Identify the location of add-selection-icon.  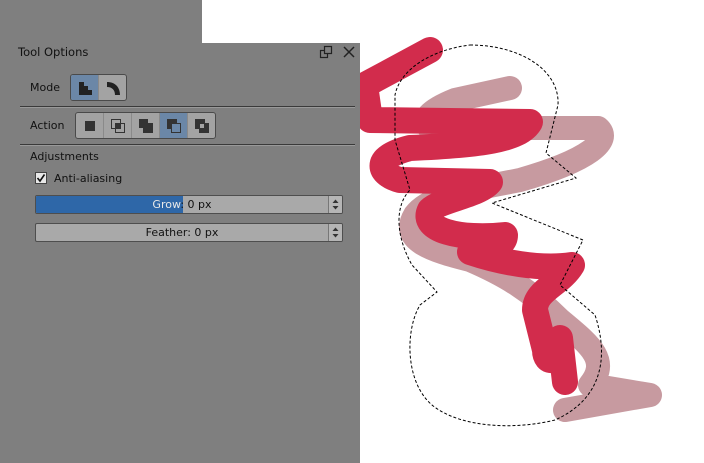
(145, 125).